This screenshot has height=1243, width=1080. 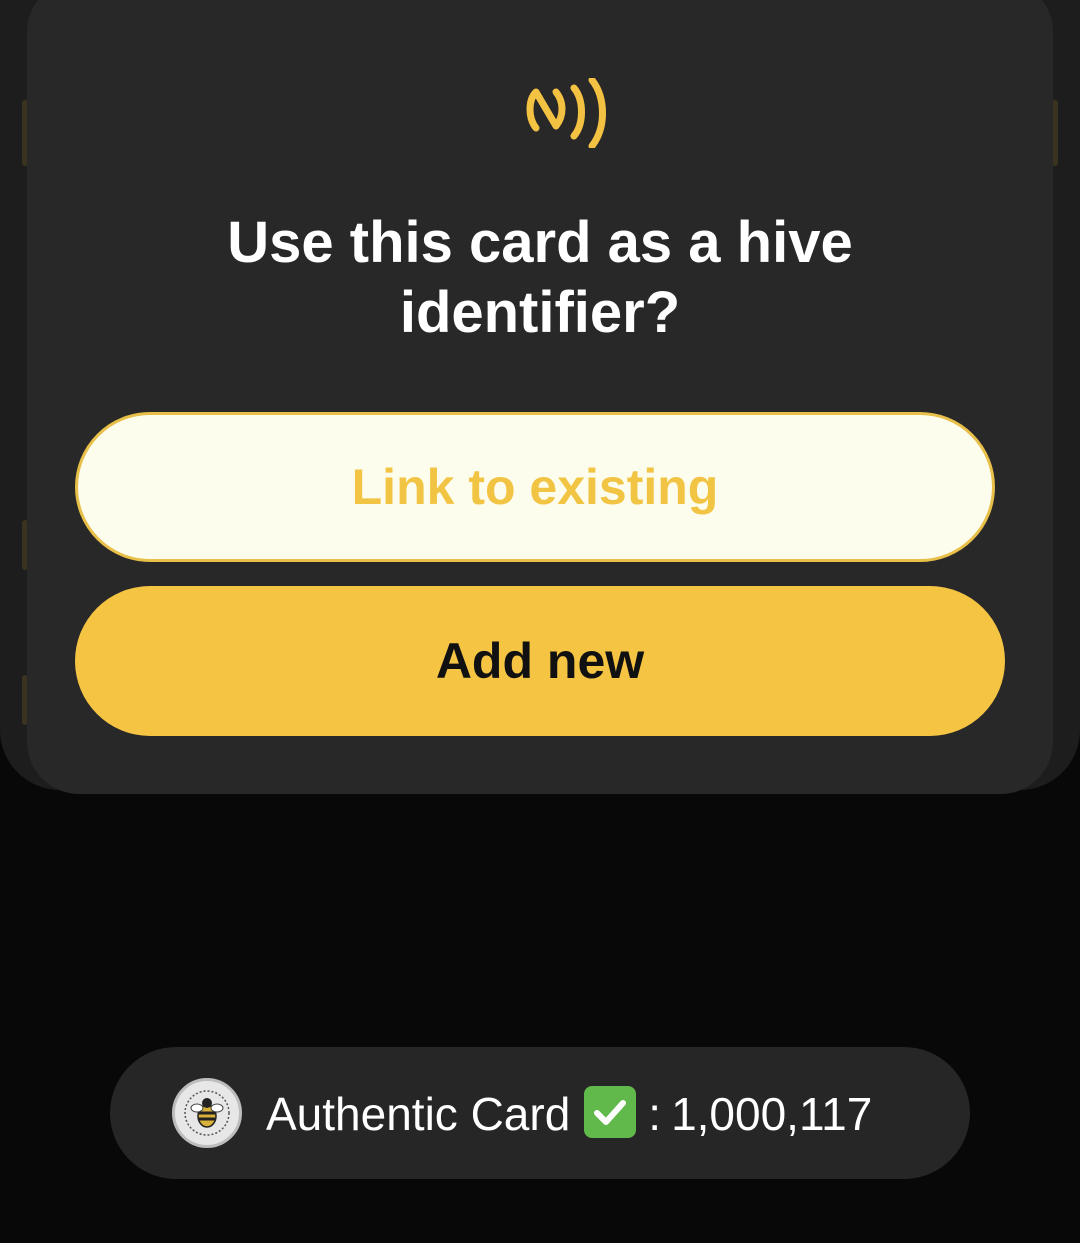 I want to click on link-to-existing-label: Link to existing, so click(x=535, y=487).